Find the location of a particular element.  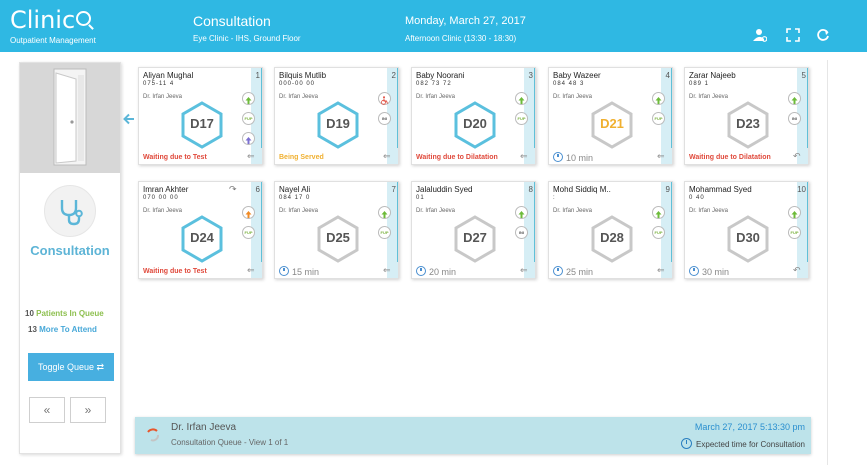

forward-icon: ↷ is located at coordinates (233, 189).